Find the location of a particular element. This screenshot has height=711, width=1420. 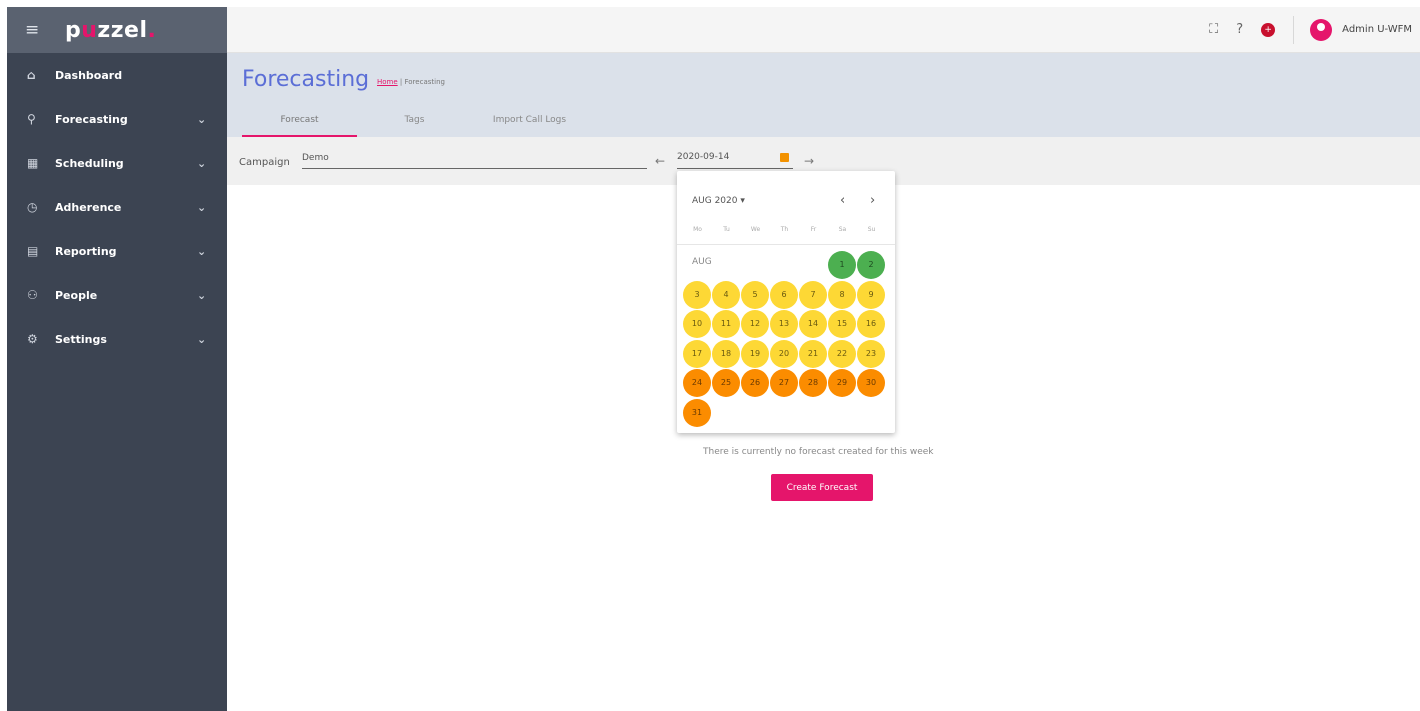

home-icon: ⌂ is located at coordinates (31, 75).